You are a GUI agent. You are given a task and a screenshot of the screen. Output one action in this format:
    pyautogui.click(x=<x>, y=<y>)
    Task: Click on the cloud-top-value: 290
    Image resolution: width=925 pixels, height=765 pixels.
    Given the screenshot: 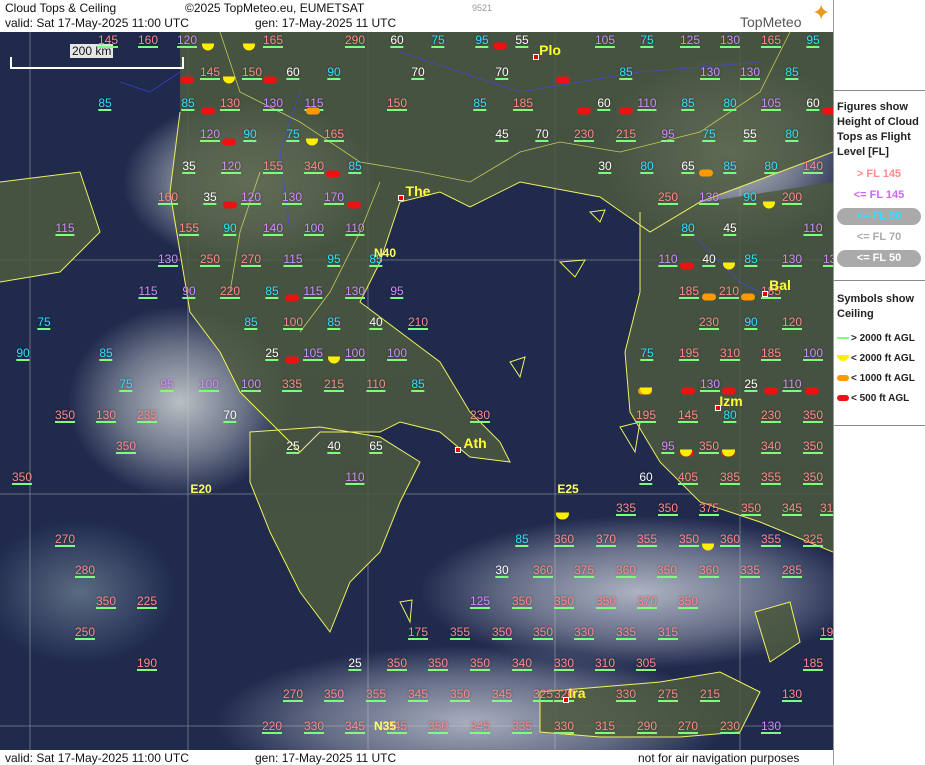 What is the action you would take?
    pyautogui.click(x=355, y=40)
    